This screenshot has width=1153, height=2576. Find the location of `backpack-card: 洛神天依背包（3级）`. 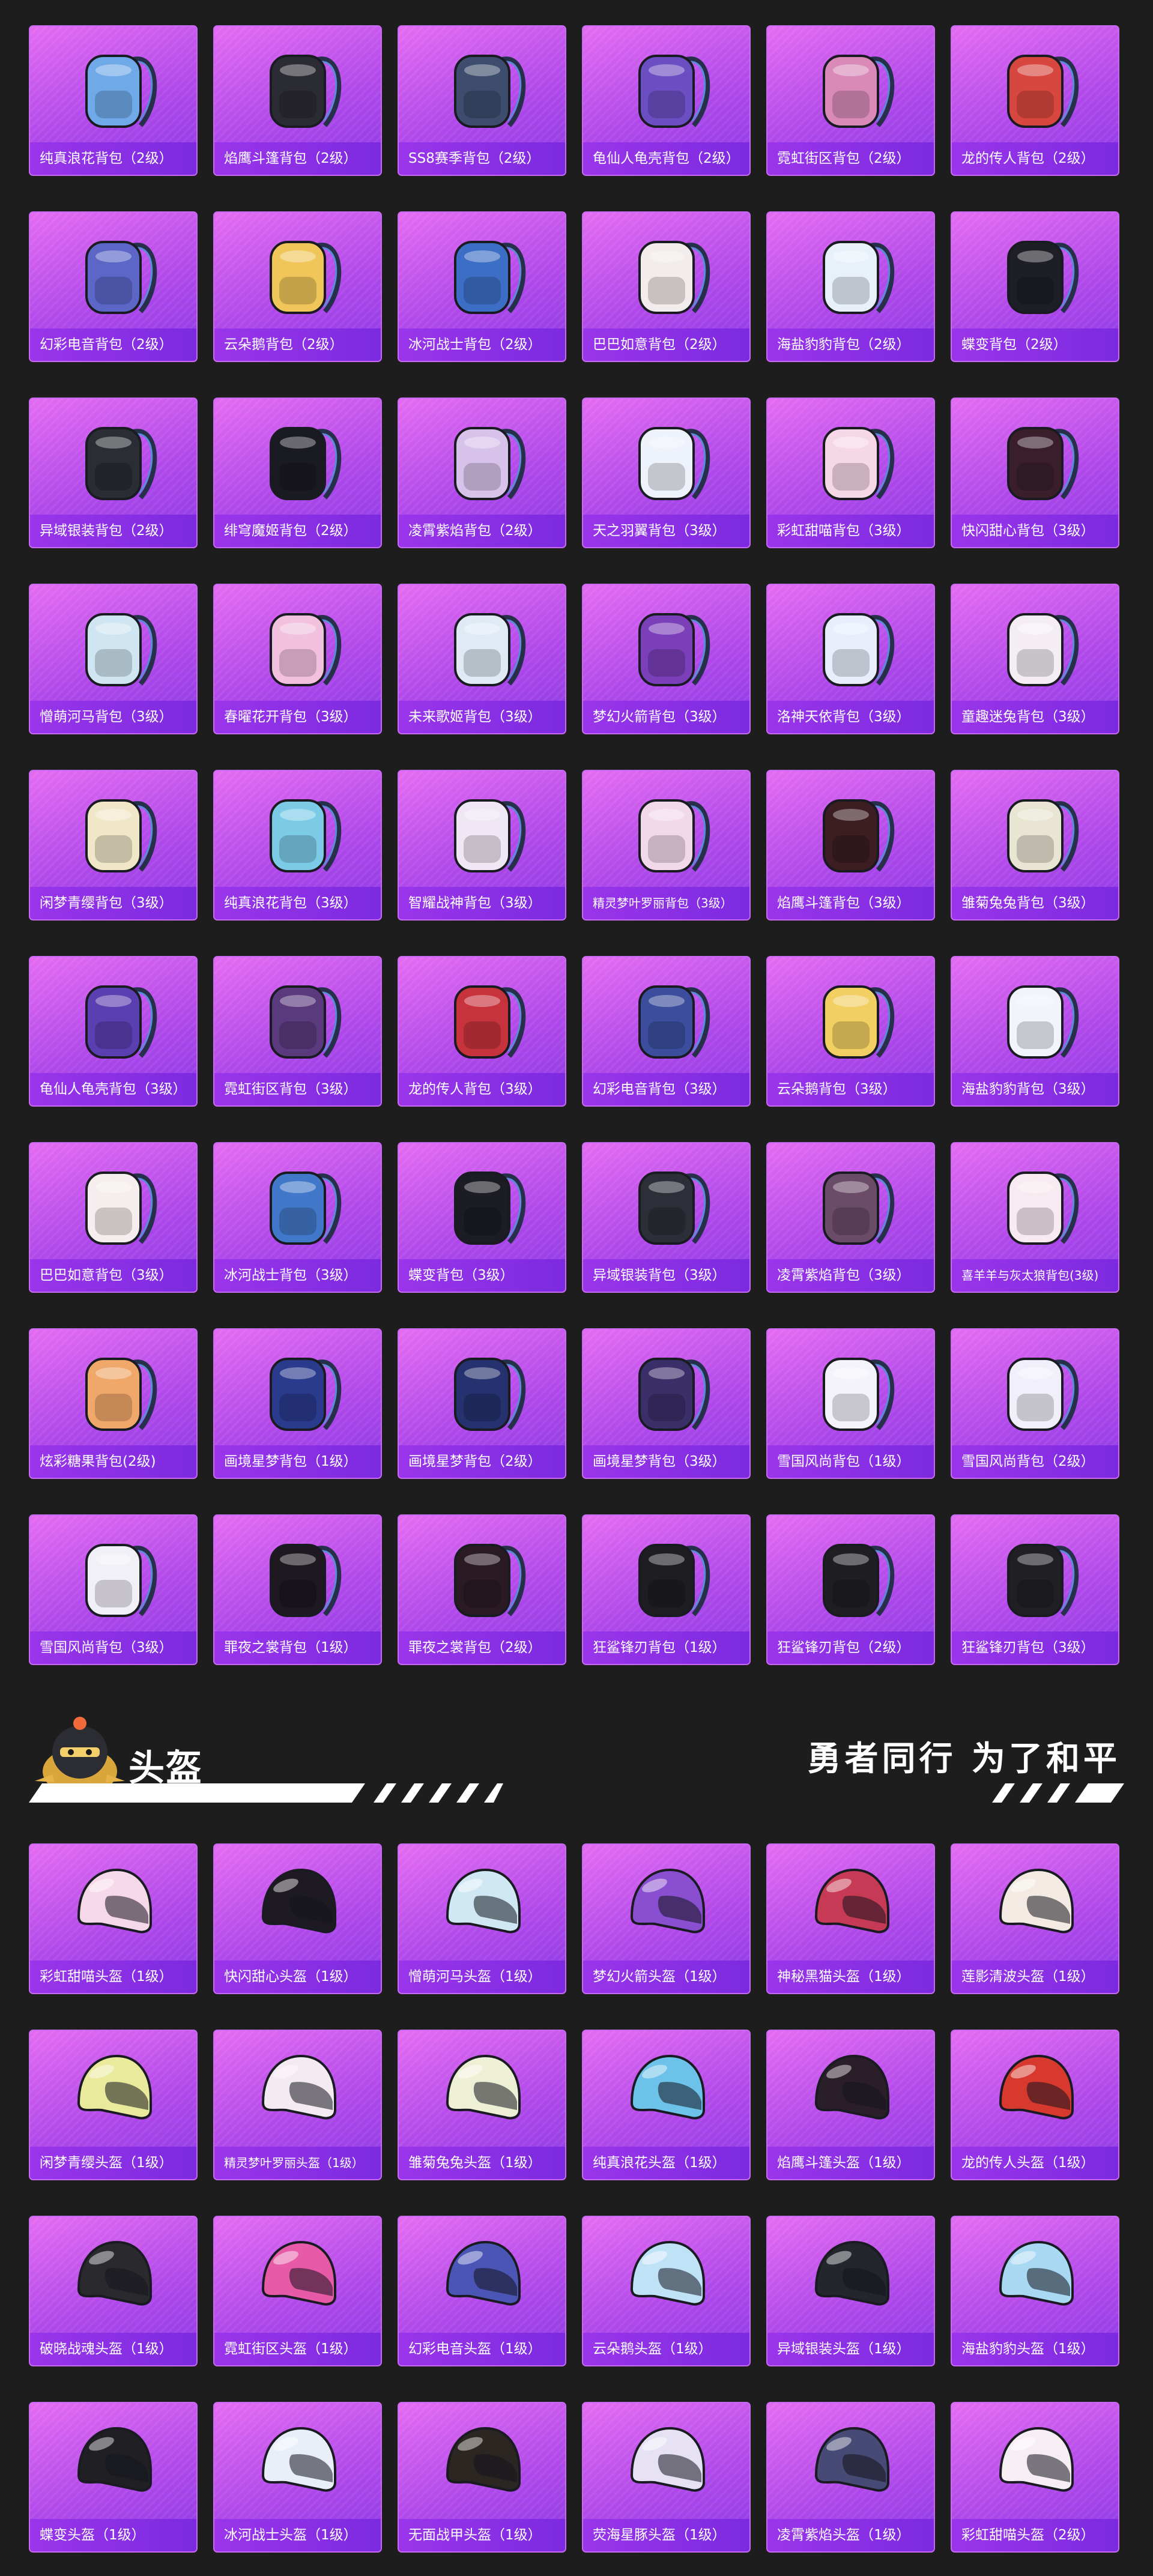

backpack-card: 洛神天依背包（3级） is located at coordinates (850, 659).